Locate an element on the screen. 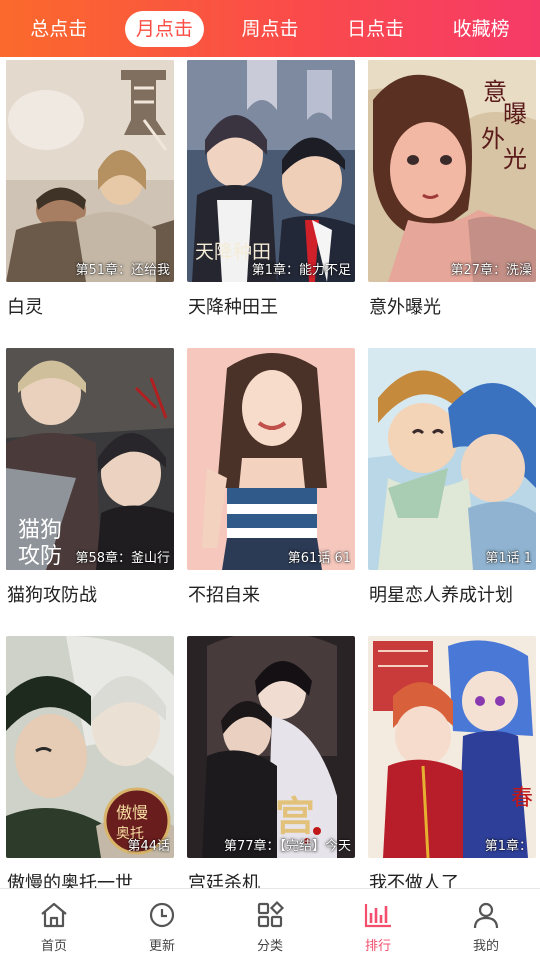  cover-title-art: 傲慢 is located at coordinates (132, 812).